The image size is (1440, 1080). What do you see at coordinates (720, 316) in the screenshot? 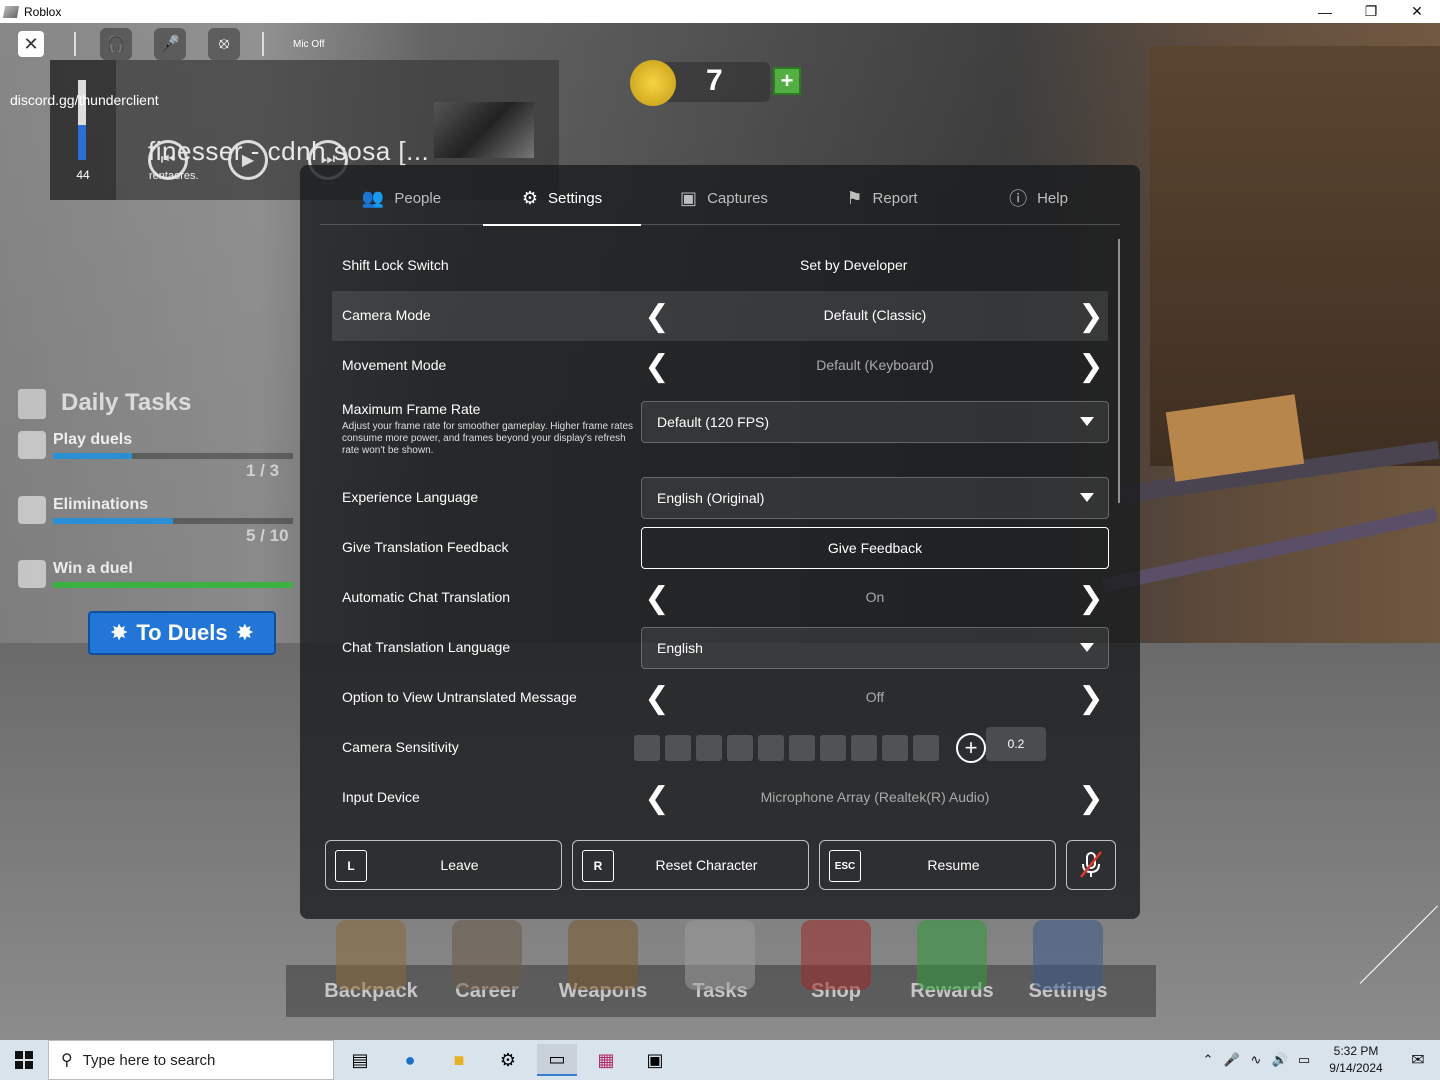
I see `setting-camera-mode: Camera Mode ❮ Default (Classic) ❯` at bounding box center [720, 316].